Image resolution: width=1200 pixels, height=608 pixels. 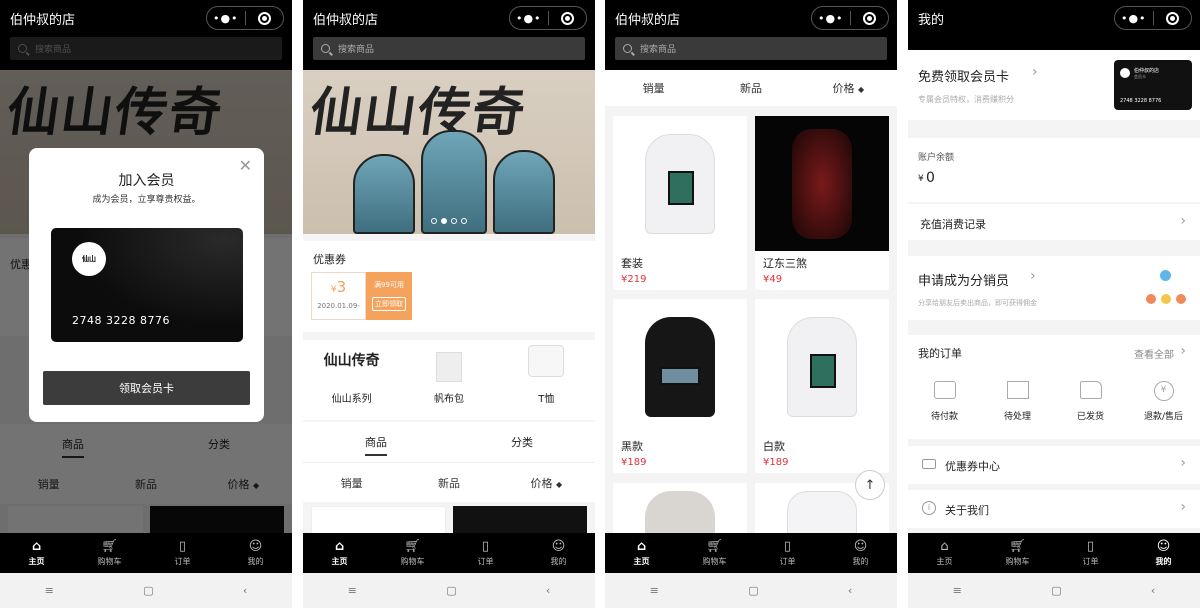 I want to click on coupon-ticket: ¥3 2020.01.09-, so click(x=338, y=296).